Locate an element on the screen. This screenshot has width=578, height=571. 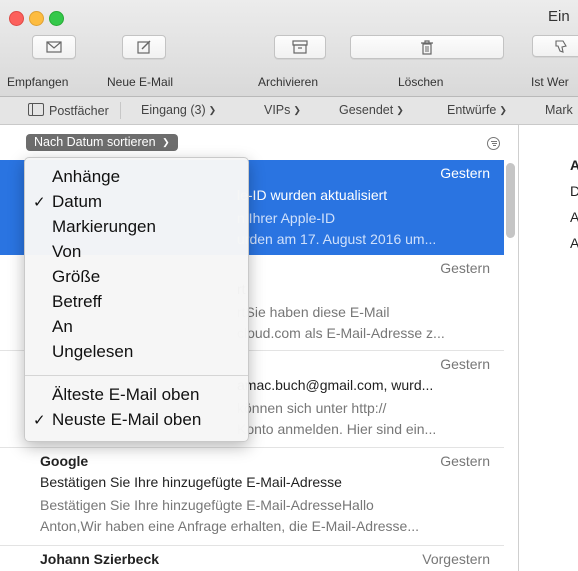
menu-item-size: Größe is located at coordinates (76, 277).